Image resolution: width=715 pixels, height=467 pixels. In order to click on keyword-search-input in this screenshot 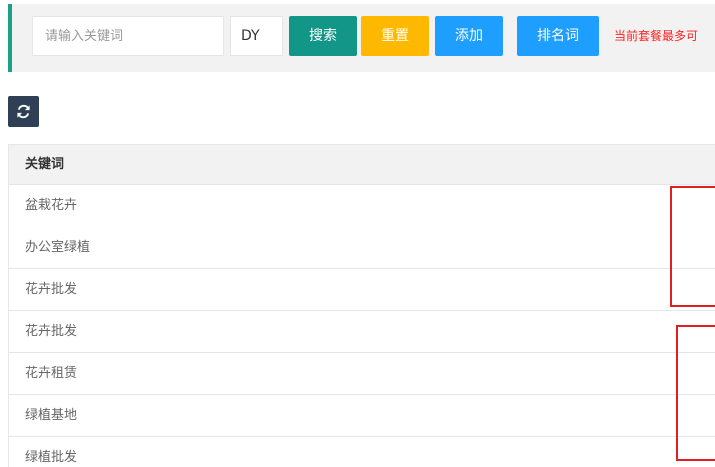, I will do `click(128, 36)`.